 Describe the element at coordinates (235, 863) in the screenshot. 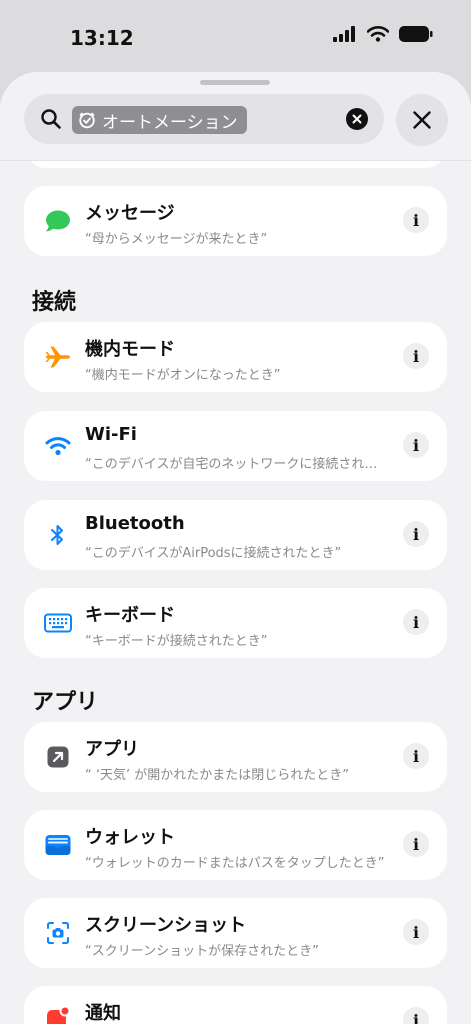

I see `item-subtitle: “ウォレットのカードまたはパスをタップしたとき”` at that location.